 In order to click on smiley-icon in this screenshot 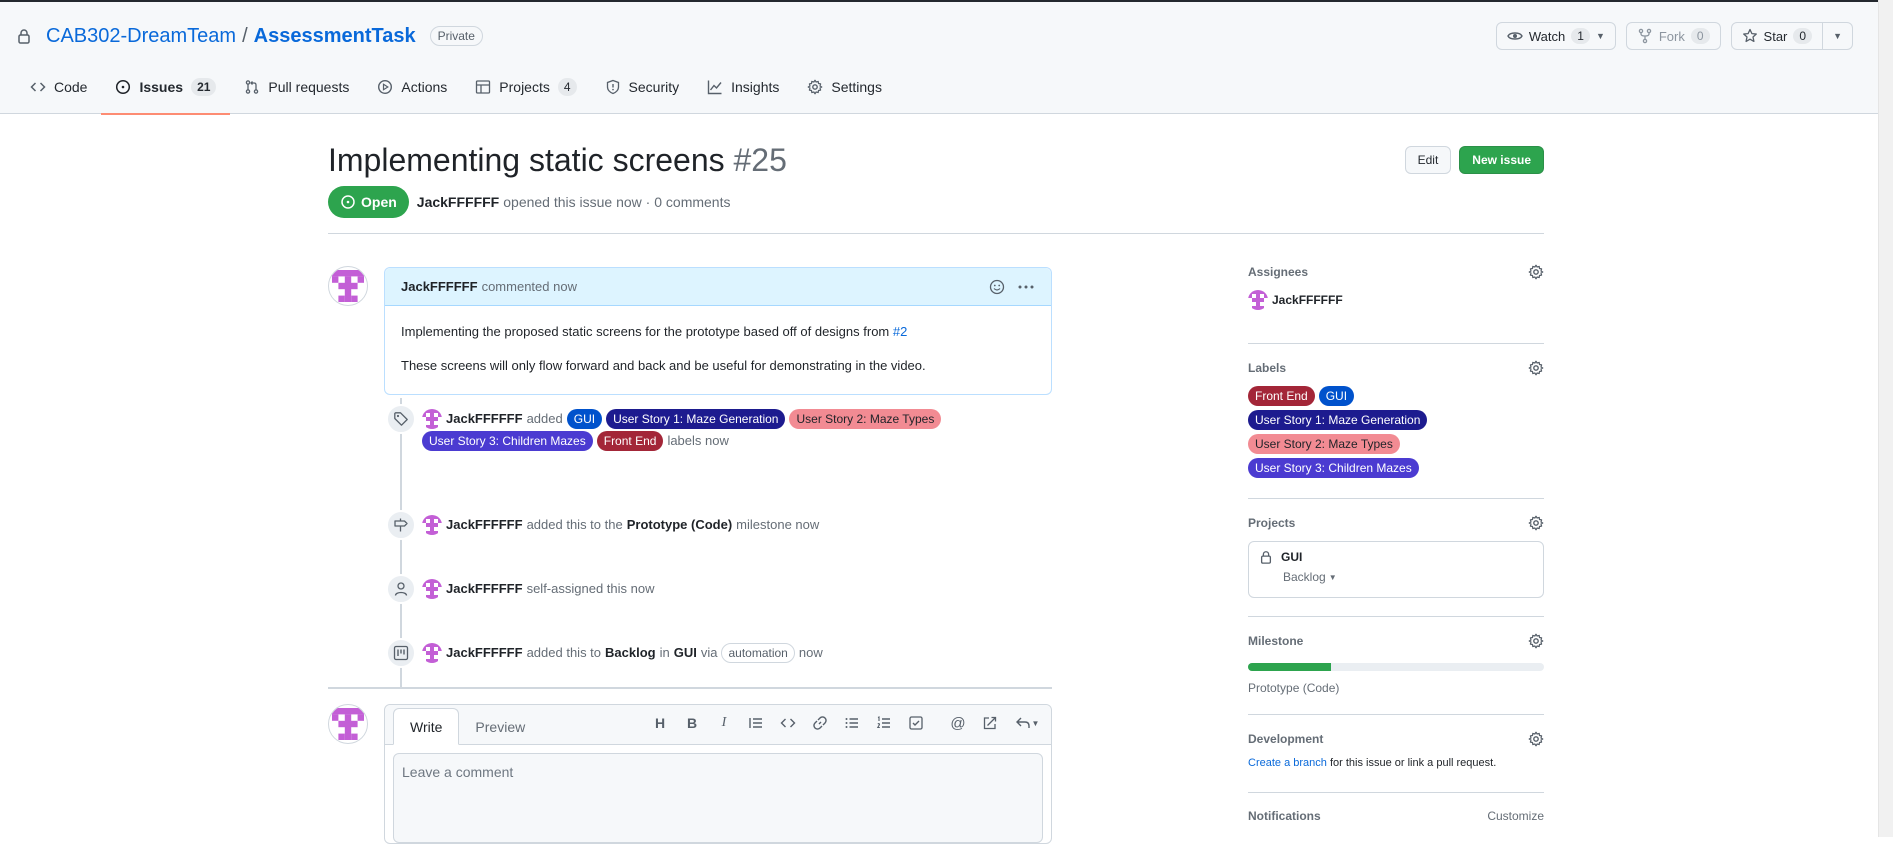, I will do `click(997, 287)`.